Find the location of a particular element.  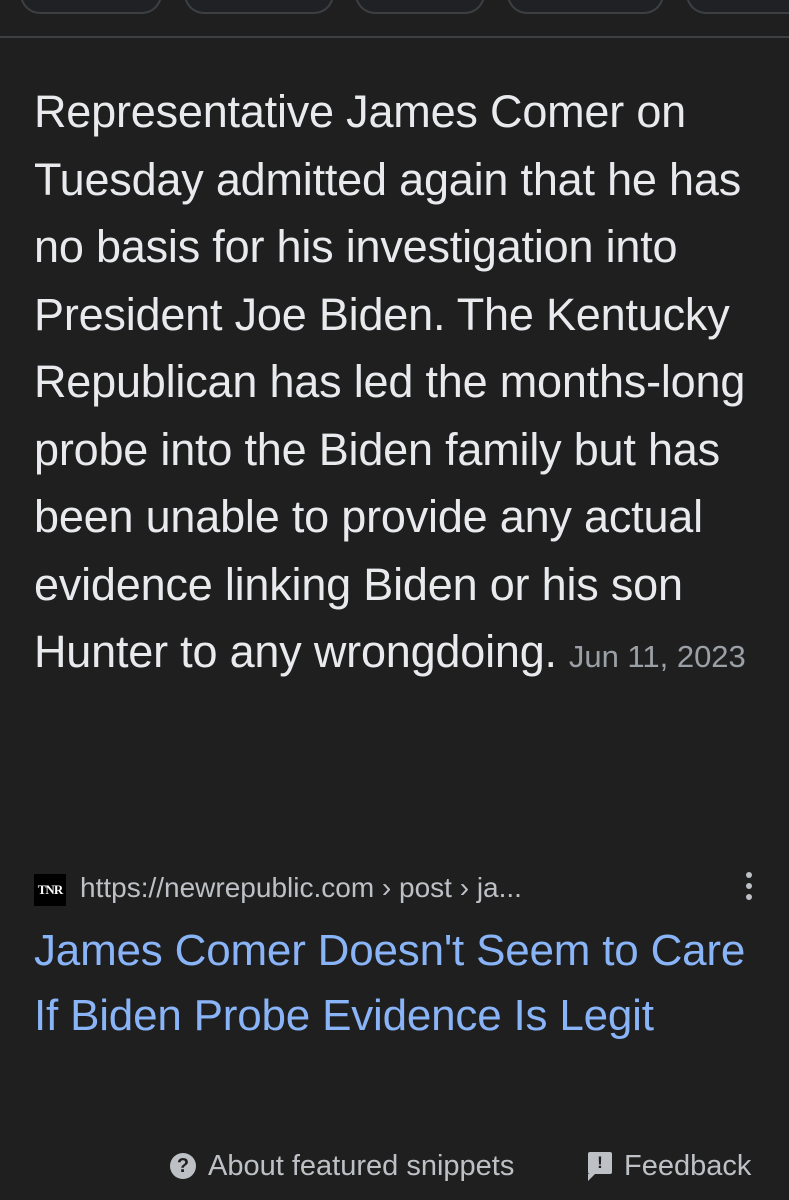

site-favicon: TNR is located at coordinates (50, 890).